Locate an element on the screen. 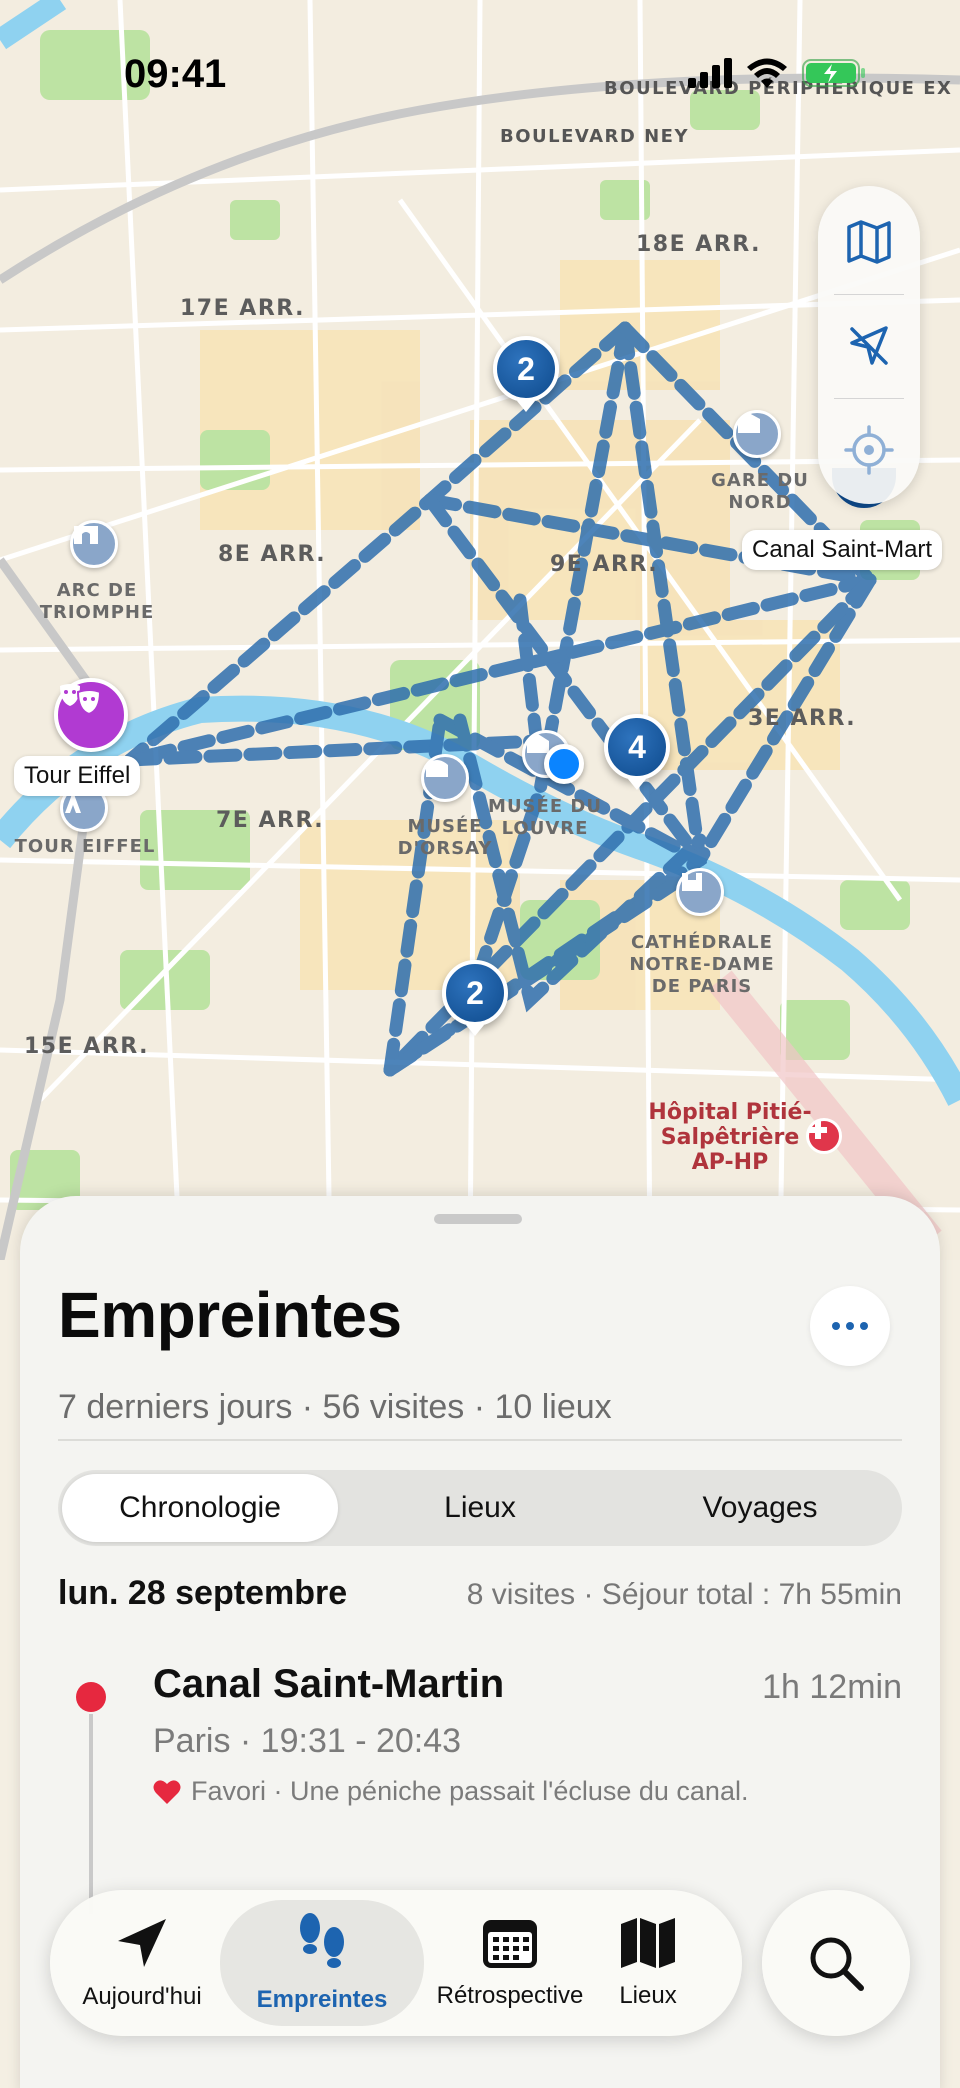 The image size is (960, 2088). tab-empreintes: Empreintes is located at coordinates (322, 1963).